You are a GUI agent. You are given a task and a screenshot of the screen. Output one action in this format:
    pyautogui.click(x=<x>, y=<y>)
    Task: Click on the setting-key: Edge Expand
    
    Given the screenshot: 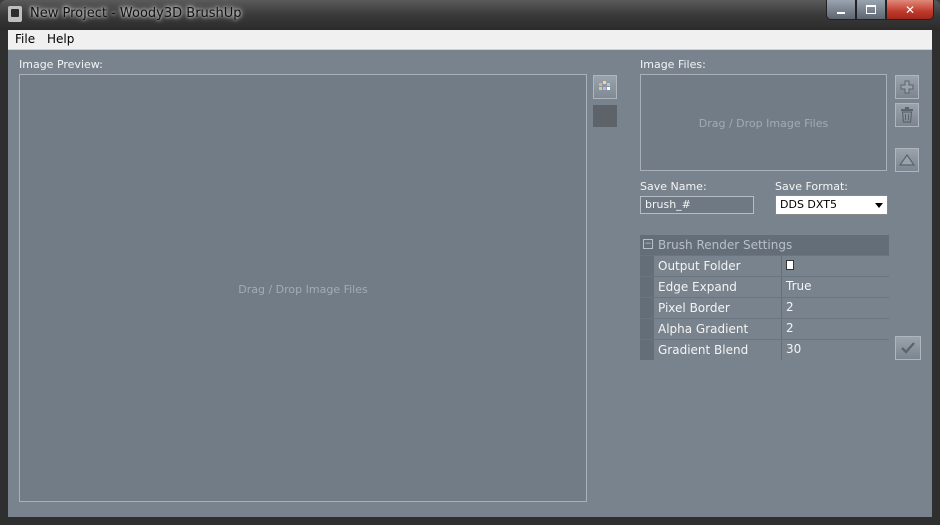 What is the action you would take?
    pyautogui.click(x=718, y=287)
    